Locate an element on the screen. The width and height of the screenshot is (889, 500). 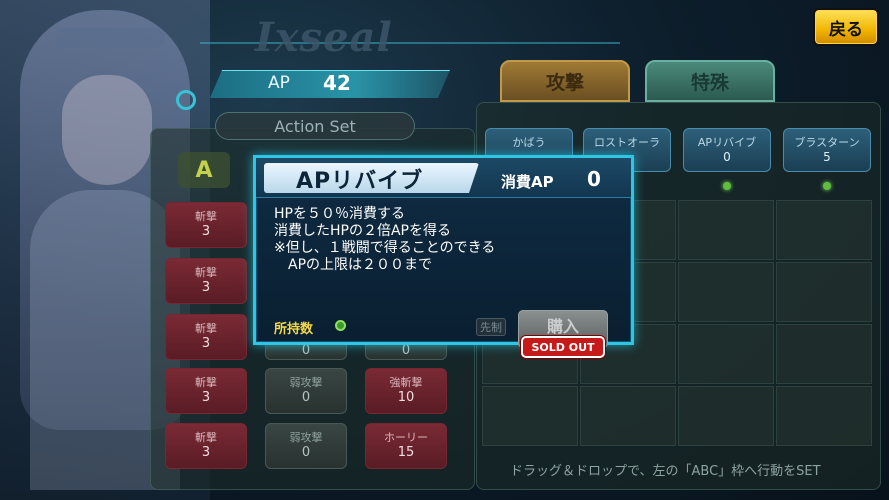
character-headset is located at coordinates (110, 38).